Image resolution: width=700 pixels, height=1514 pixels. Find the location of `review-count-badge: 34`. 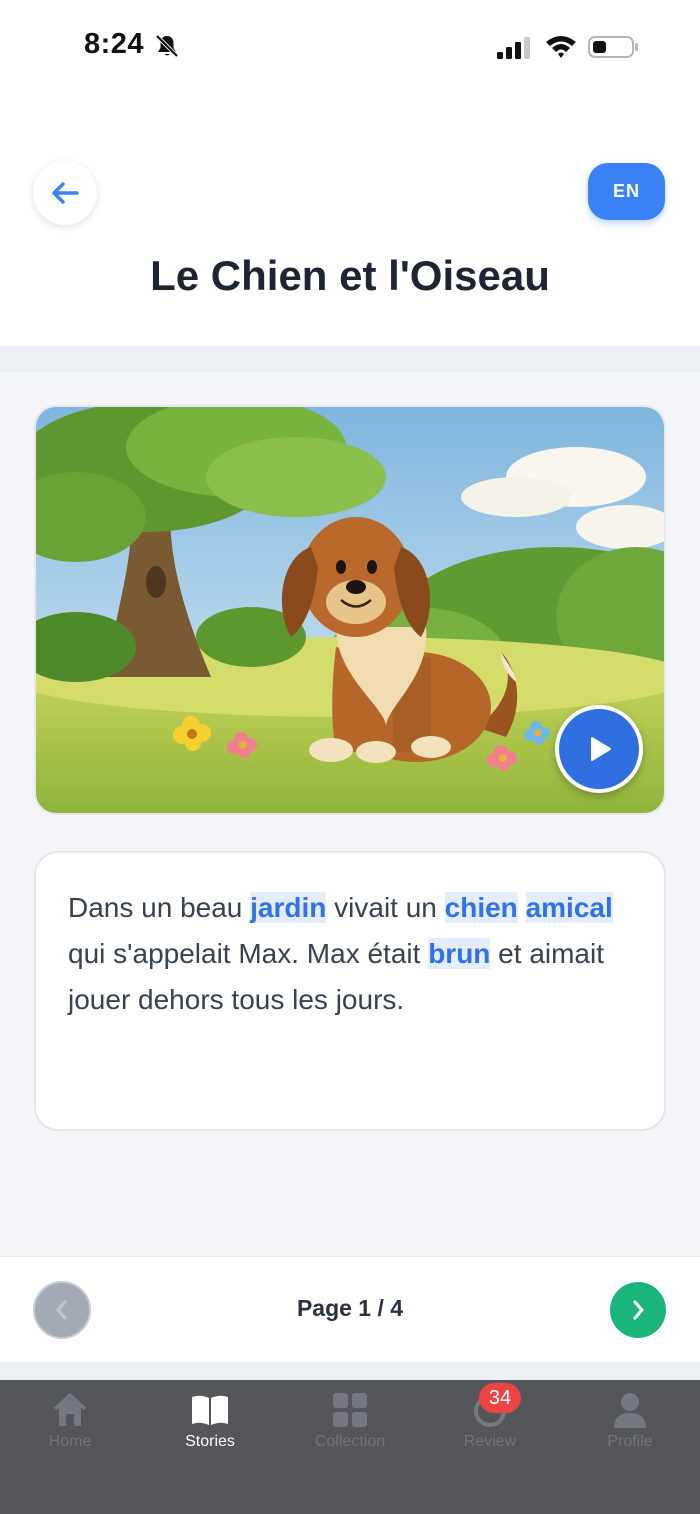

review-count-badge: 34 is located at coordinates (500, 1398).